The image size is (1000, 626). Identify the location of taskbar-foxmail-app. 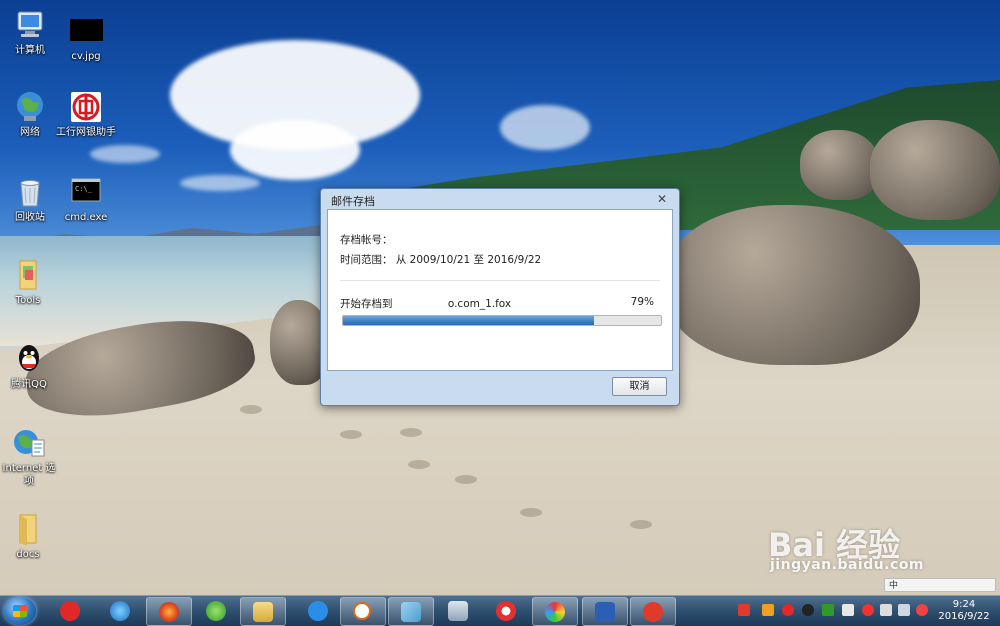
(653, 611).